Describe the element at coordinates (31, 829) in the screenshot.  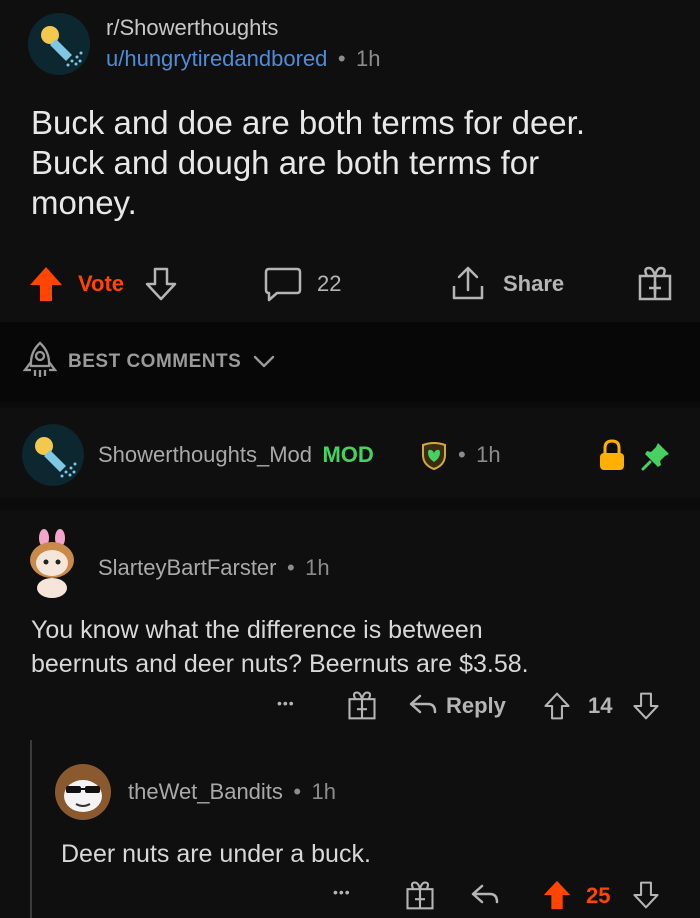
I see `thread-line` at that location.